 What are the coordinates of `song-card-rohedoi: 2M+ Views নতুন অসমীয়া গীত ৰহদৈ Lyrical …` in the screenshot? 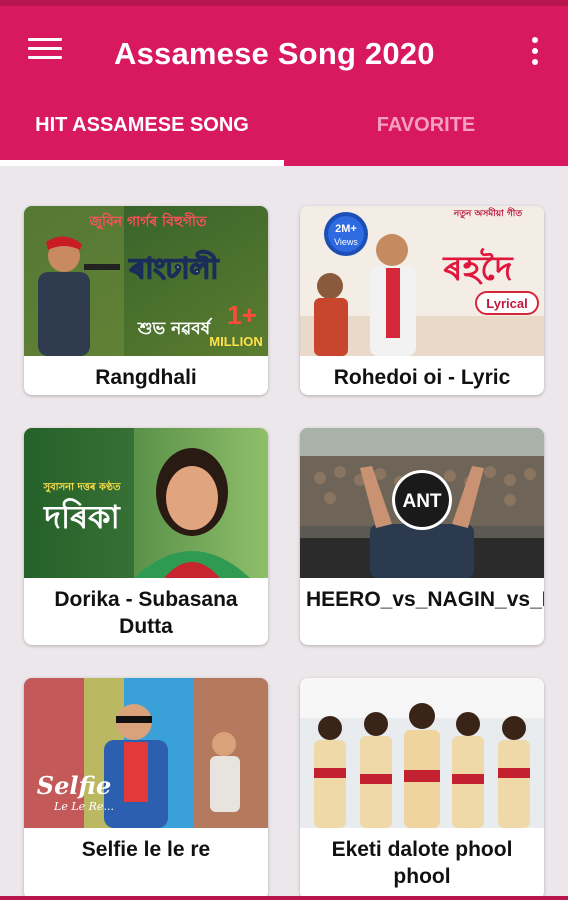 It's located at (422, 300).